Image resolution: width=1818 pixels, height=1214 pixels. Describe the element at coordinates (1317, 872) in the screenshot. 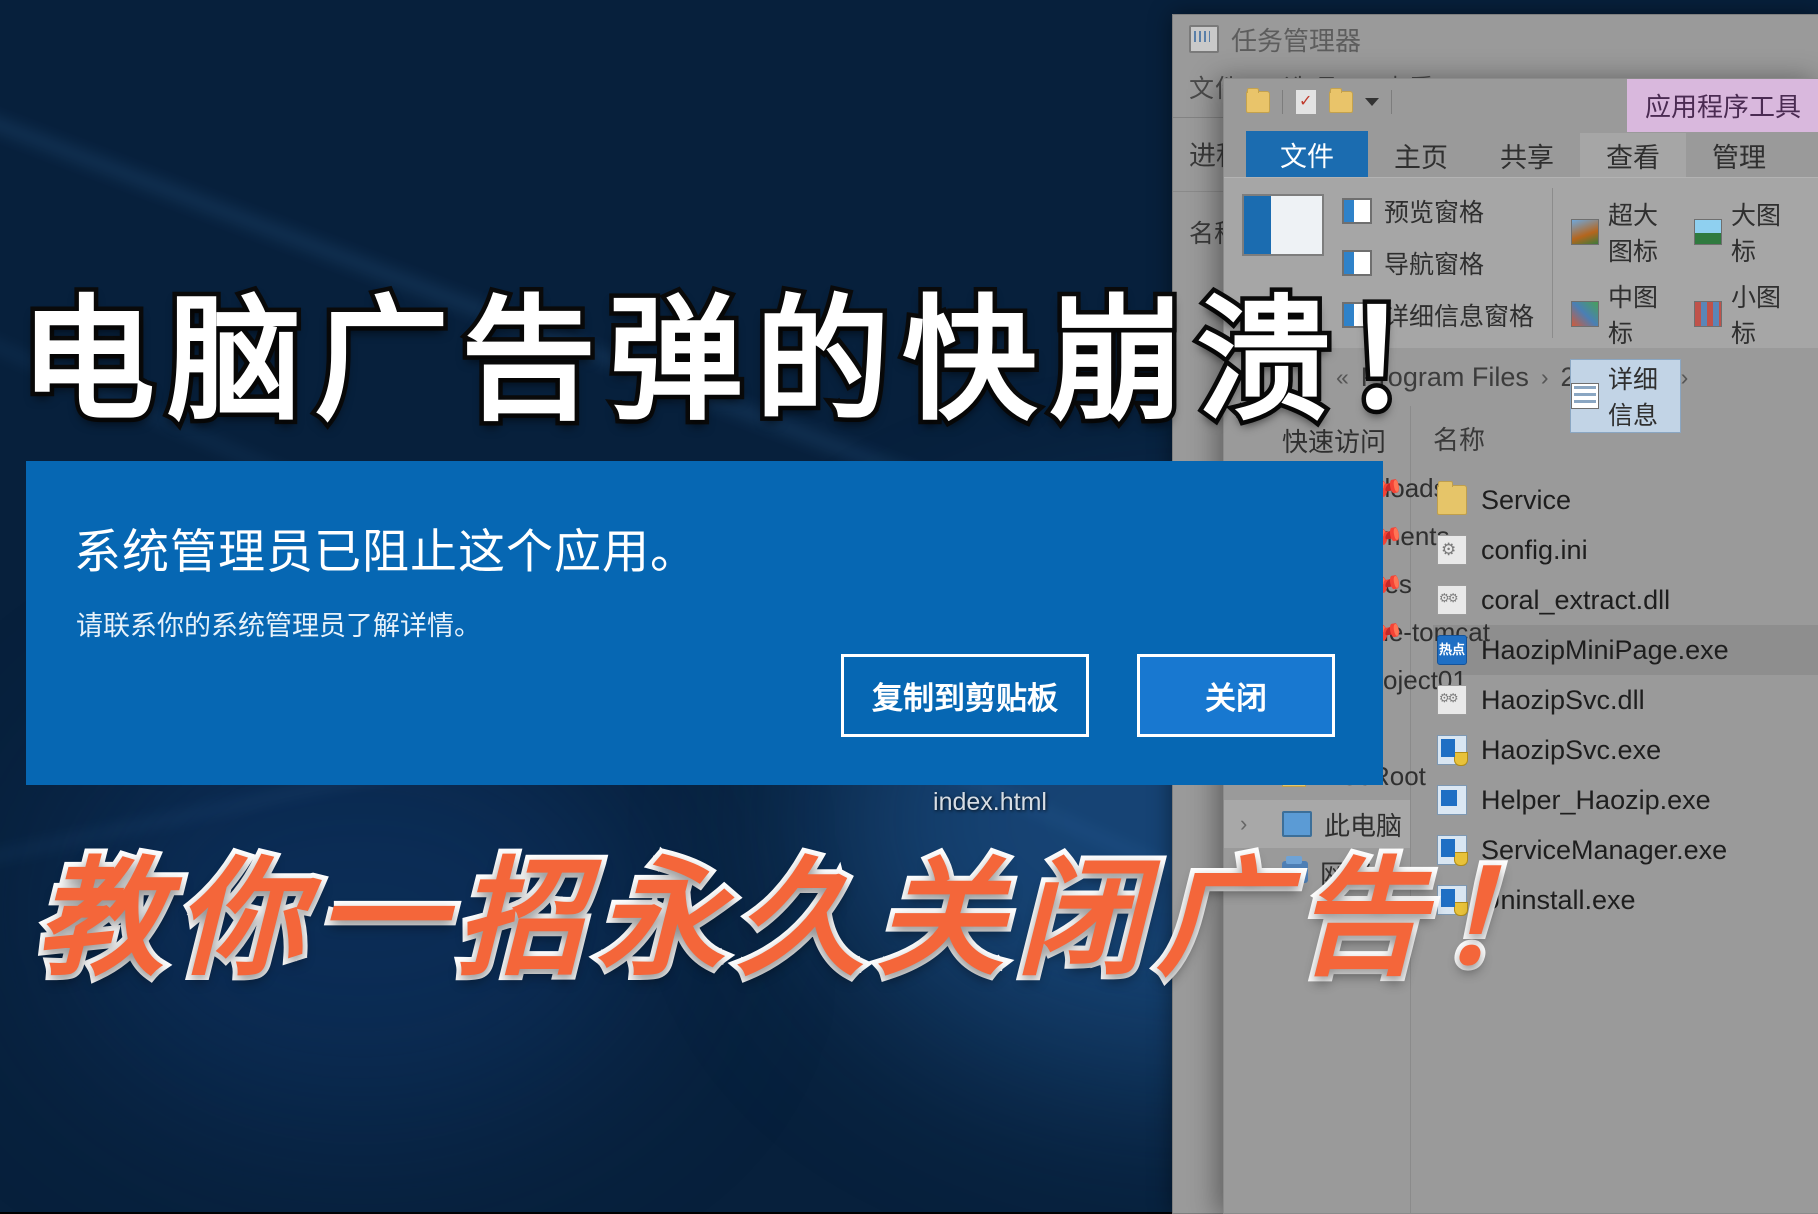

I see `sidebar-item-network: › 网络` at that location.